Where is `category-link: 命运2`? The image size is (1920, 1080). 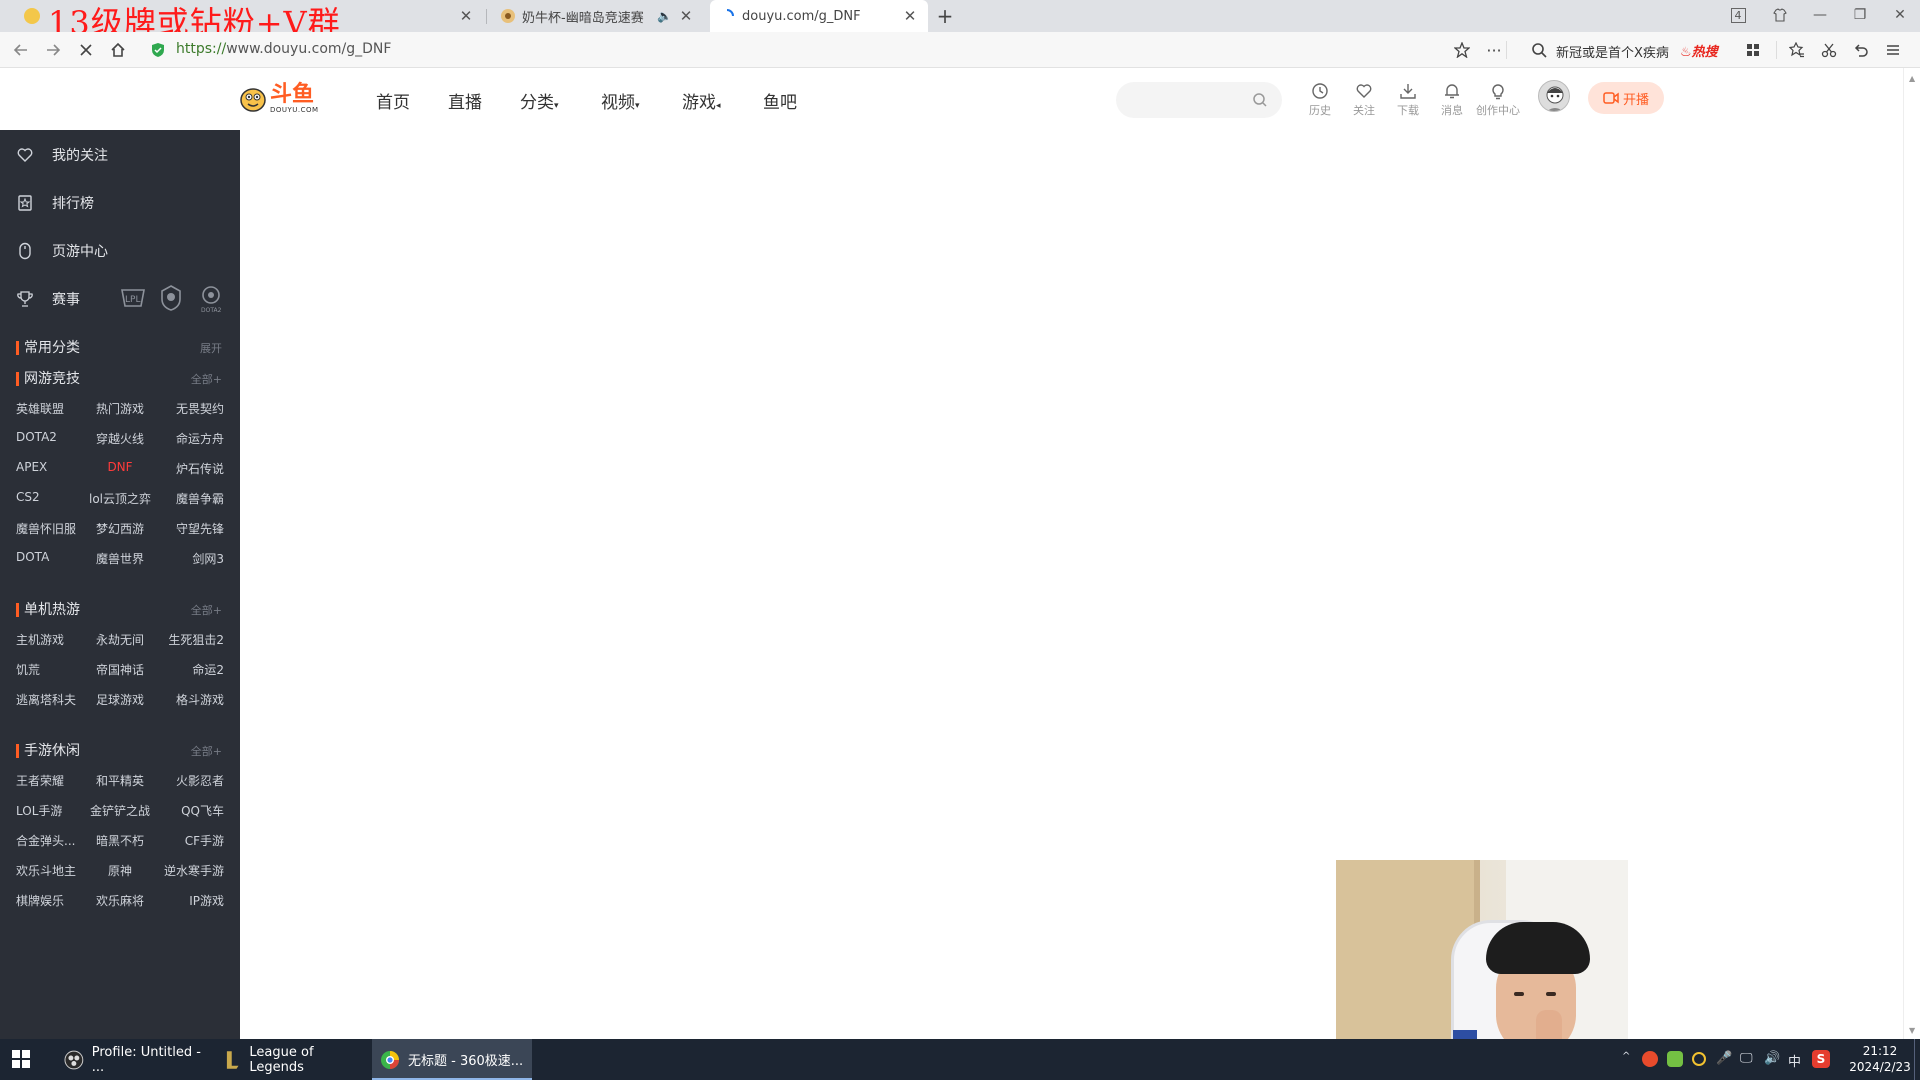
category-link: 命运2 is located at coordinates (184, 669).